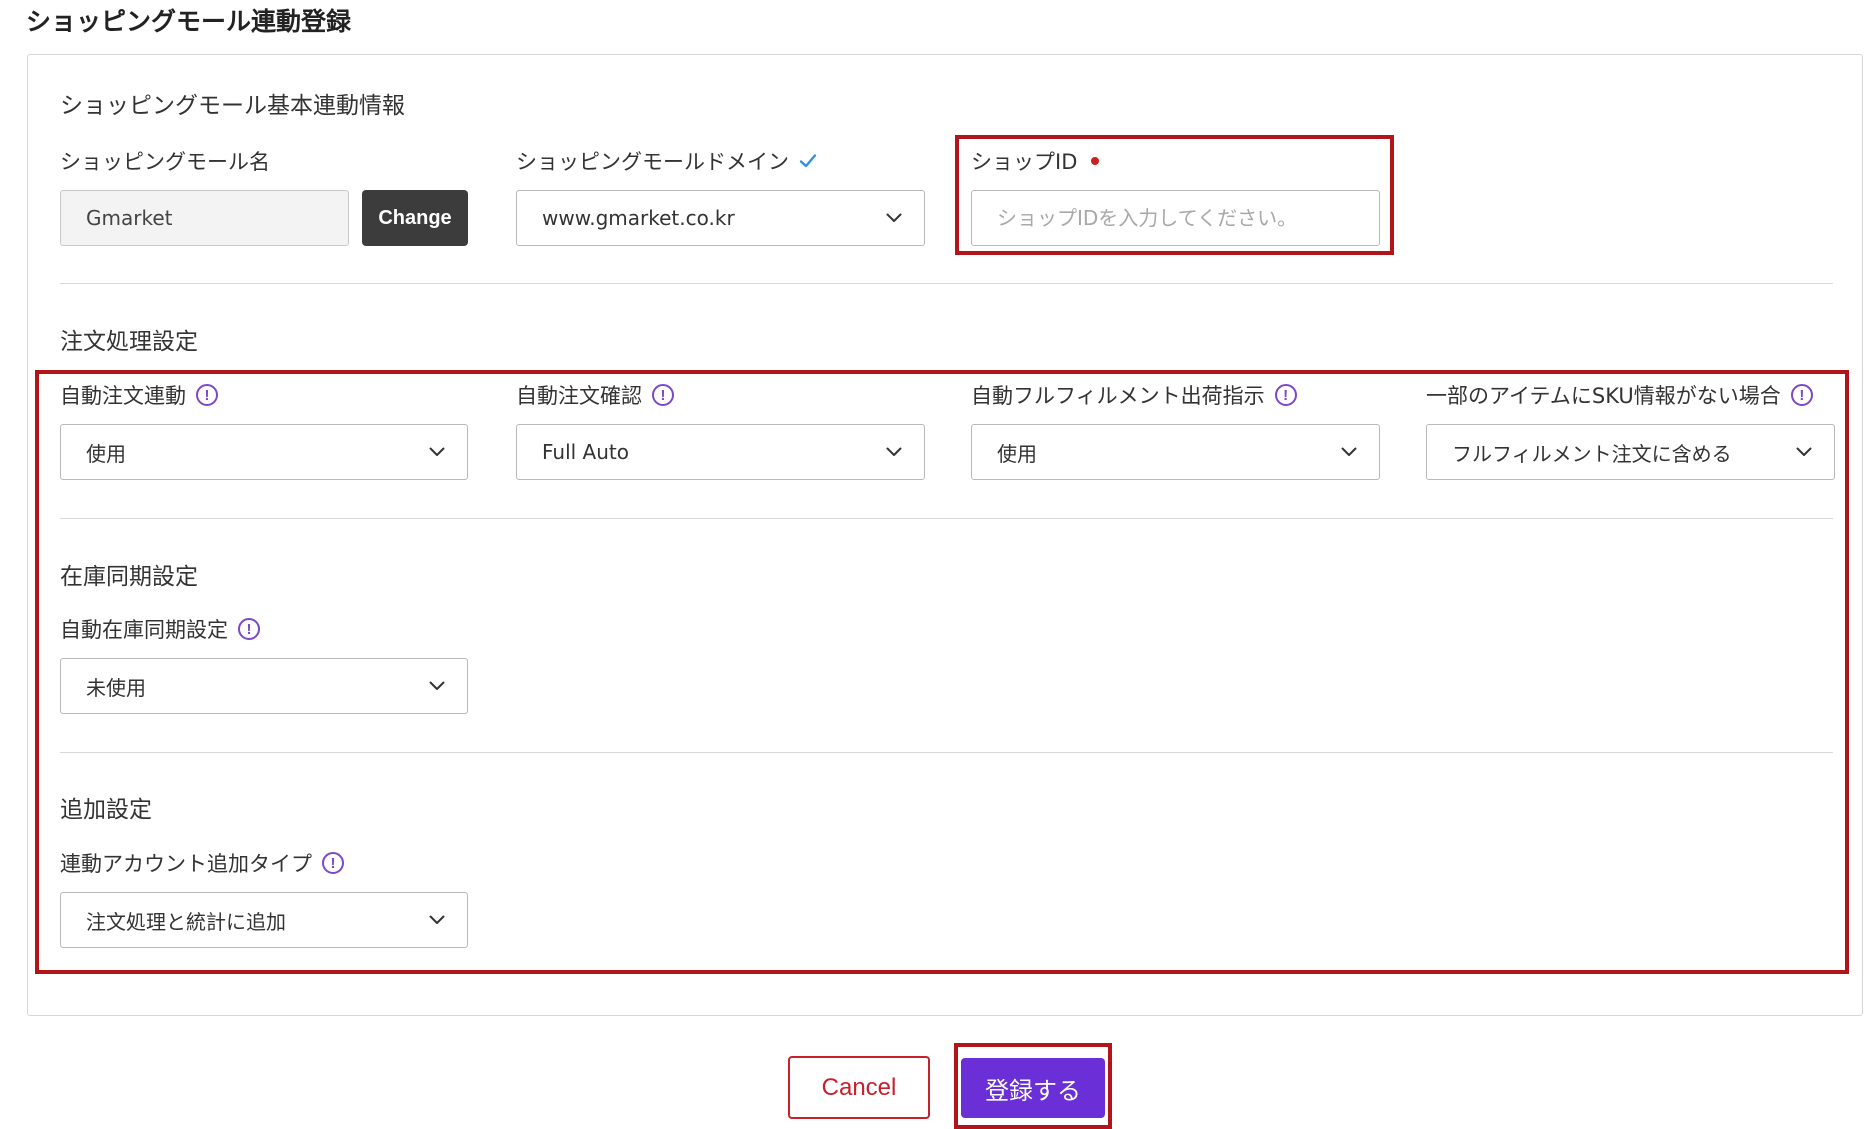  I want to click on auto-order-link-select: 使用, so click(264, 452).